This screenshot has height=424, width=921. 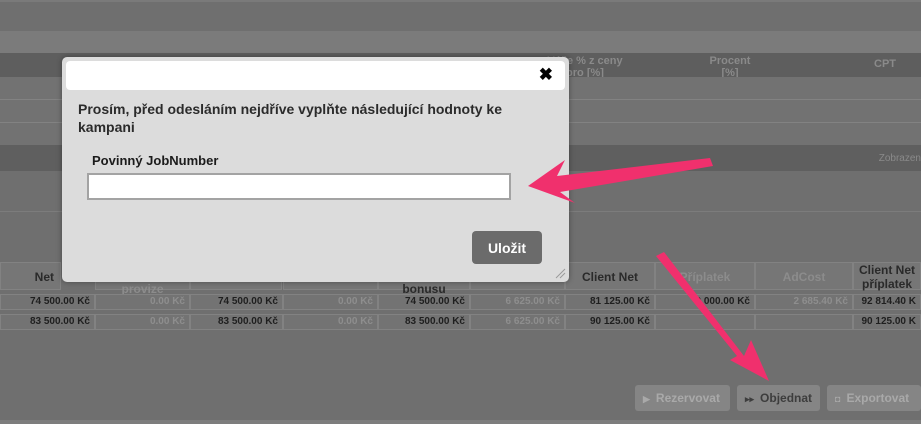 What do you see at coordinates (610, 276) in the screenshot?
I see `th-client-net: Client Net` at bounding box center [610, 276].